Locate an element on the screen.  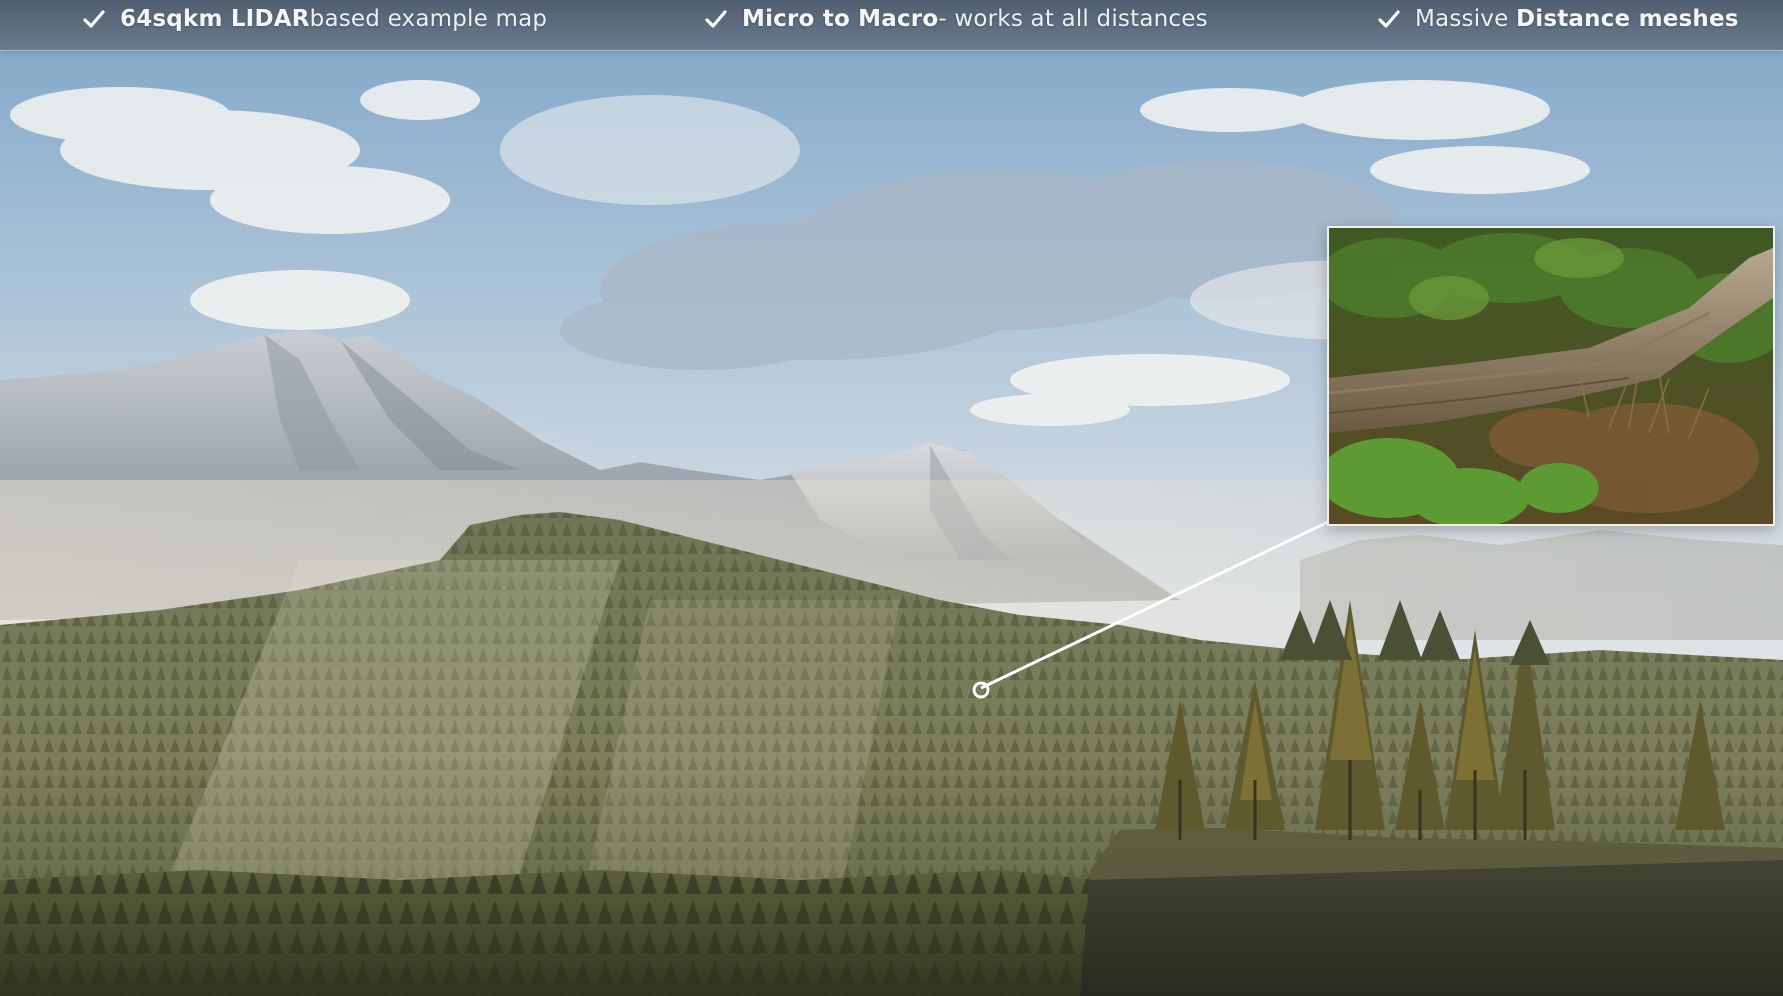
detail-inset-image is located at coordinates (1551, 376).